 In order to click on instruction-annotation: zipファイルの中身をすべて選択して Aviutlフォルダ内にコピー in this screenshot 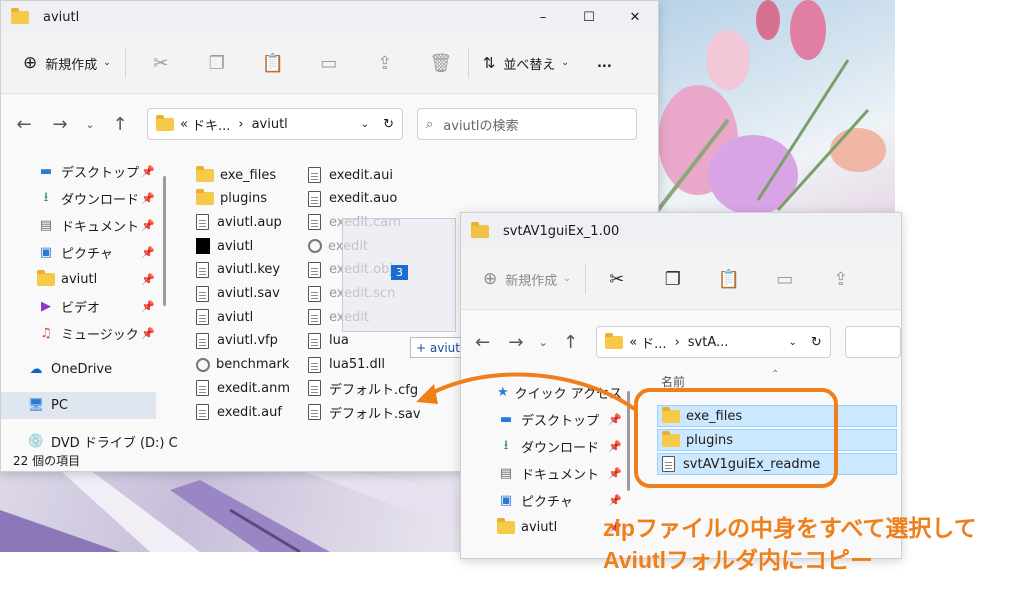, I will do `click(790, 544)`.